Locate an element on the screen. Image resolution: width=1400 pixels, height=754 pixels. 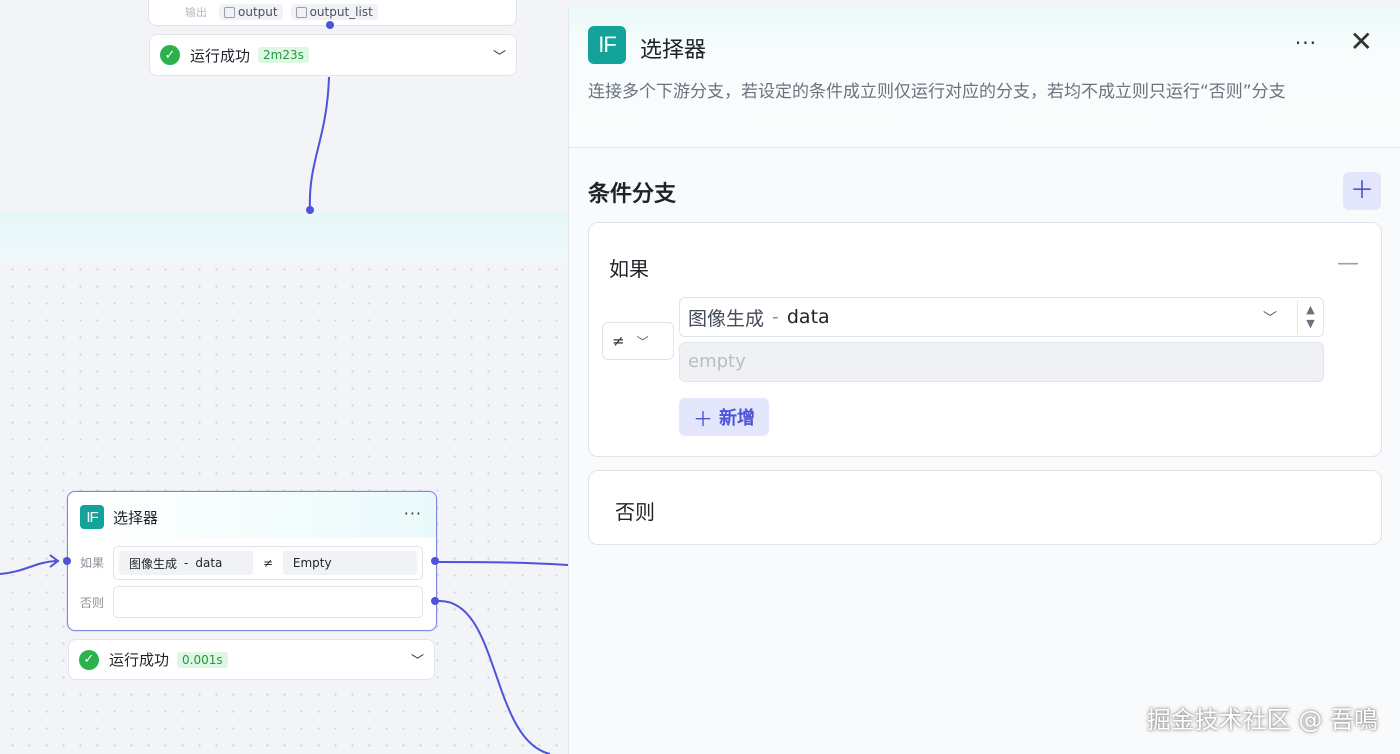
watermark: 掘金技术社区 @ 吾鳴 is located at coordinates (1262, 720).